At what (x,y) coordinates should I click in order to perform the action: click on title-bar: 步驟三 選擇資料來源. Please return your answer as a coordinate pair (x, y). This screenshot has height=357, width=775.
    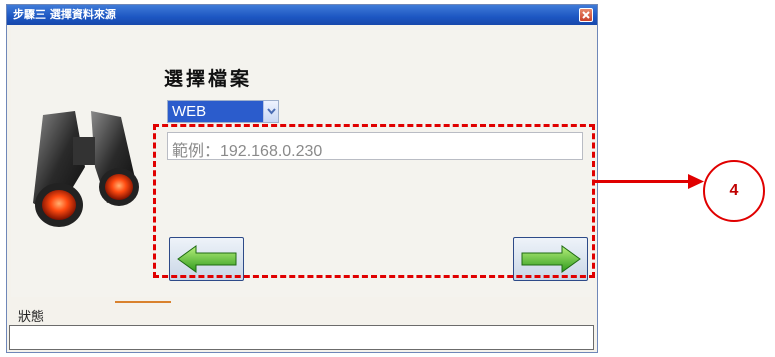
    Looking at the image, I should click on (302, 15).